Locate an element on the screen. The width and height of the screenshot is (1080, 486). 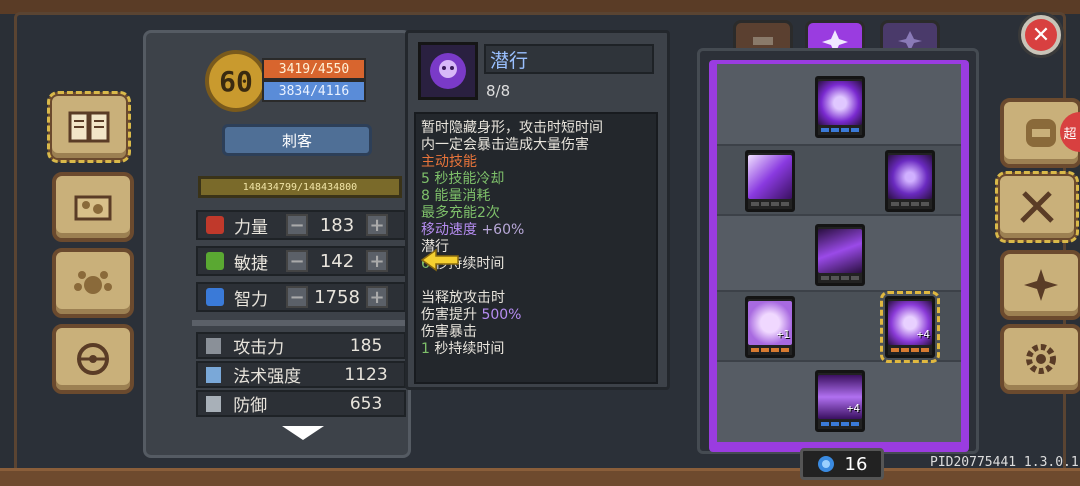
stat-row-agility: 敏捷 − 142 + is located at coordinates (301, 261).